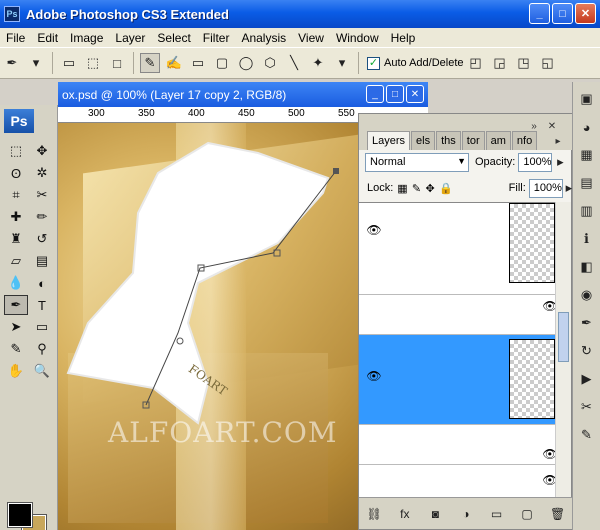 The width and height of the screenshot is (600, 530). What do you see at coordinates (294, 63) in the screenshot?
I see `line-tool-icon: ╲` at bounding box center [294, 63].